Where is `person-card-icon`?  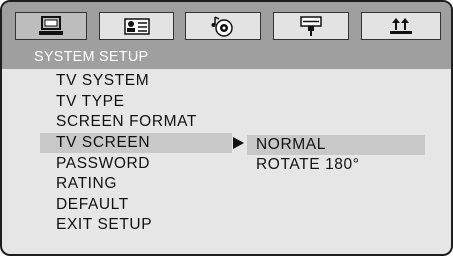 person-card-icon is located at coordinates (136, 26).